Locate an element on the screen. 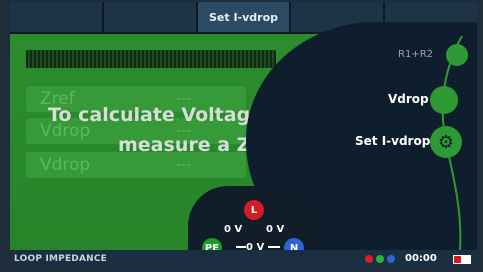 Image resolution: width=483 pixels, height=272 pixels. mode-title: LOOP IMPEDANCE is located at coordinates (61, 259).